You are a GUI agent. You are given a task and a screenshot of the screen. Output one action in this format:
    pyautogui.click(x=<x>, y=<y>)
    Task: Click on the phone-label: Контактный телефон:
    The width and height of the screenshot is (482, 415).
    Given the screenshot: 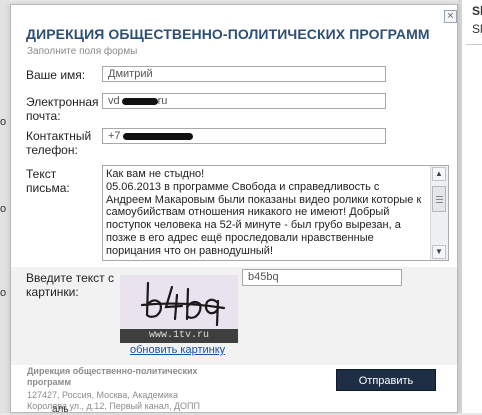 What is the action you would take?
    pyautogui.click(x=59, y=143)
    